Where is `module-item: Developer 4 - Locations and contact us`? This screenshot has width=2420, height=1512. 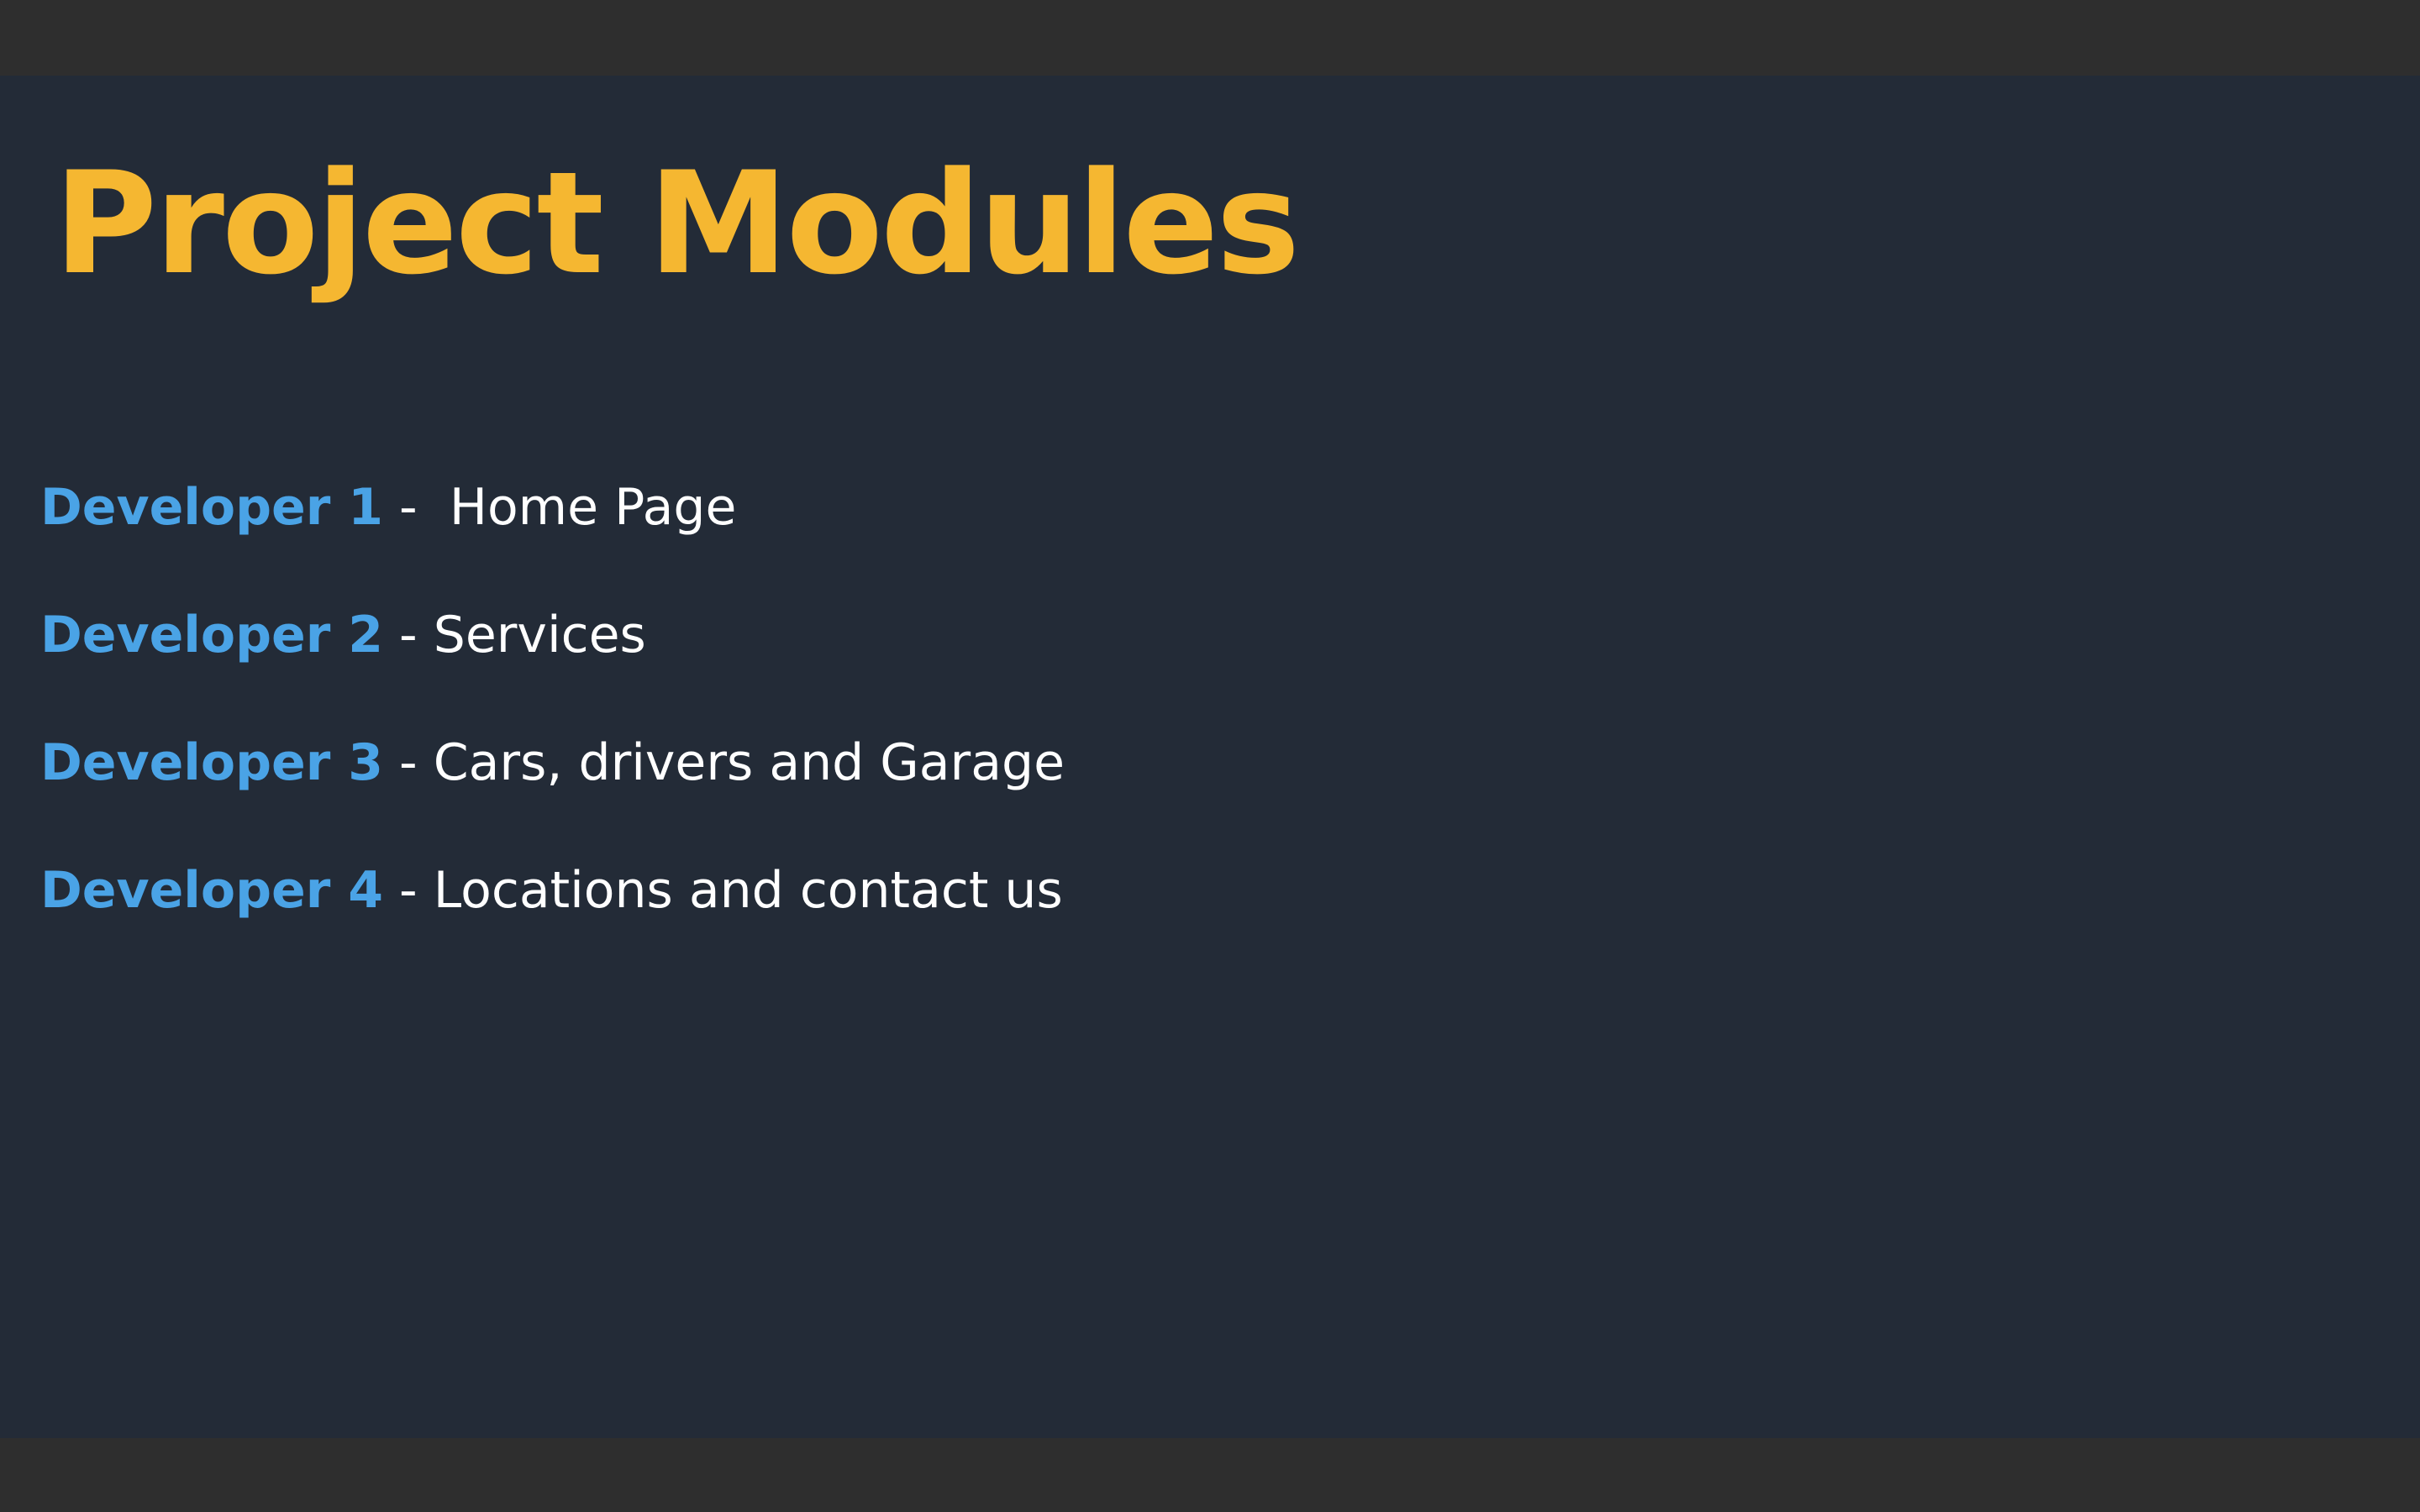
module-item: Developer 4 - Locations and contact us is located at coordinates (552, 890).